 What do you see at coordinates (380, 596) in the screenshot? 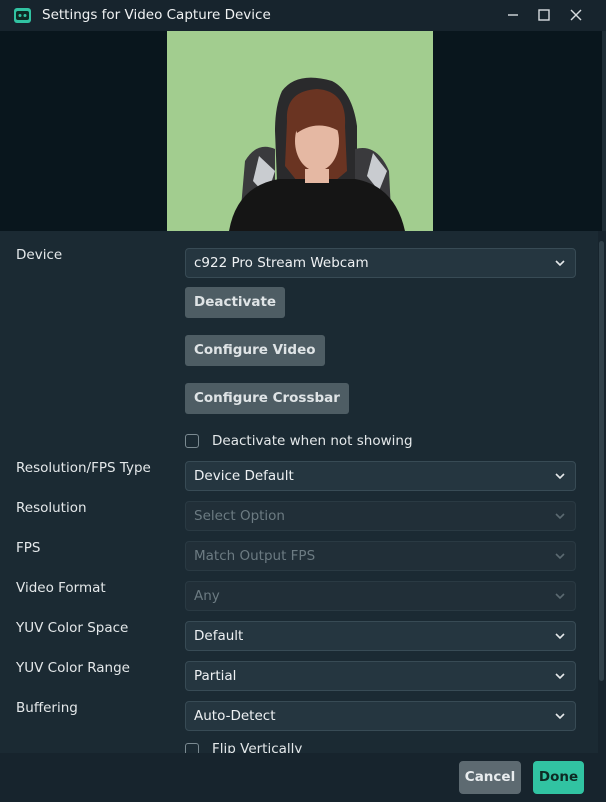
I see `video-format-select: Any` at bounding box center [380, 596].